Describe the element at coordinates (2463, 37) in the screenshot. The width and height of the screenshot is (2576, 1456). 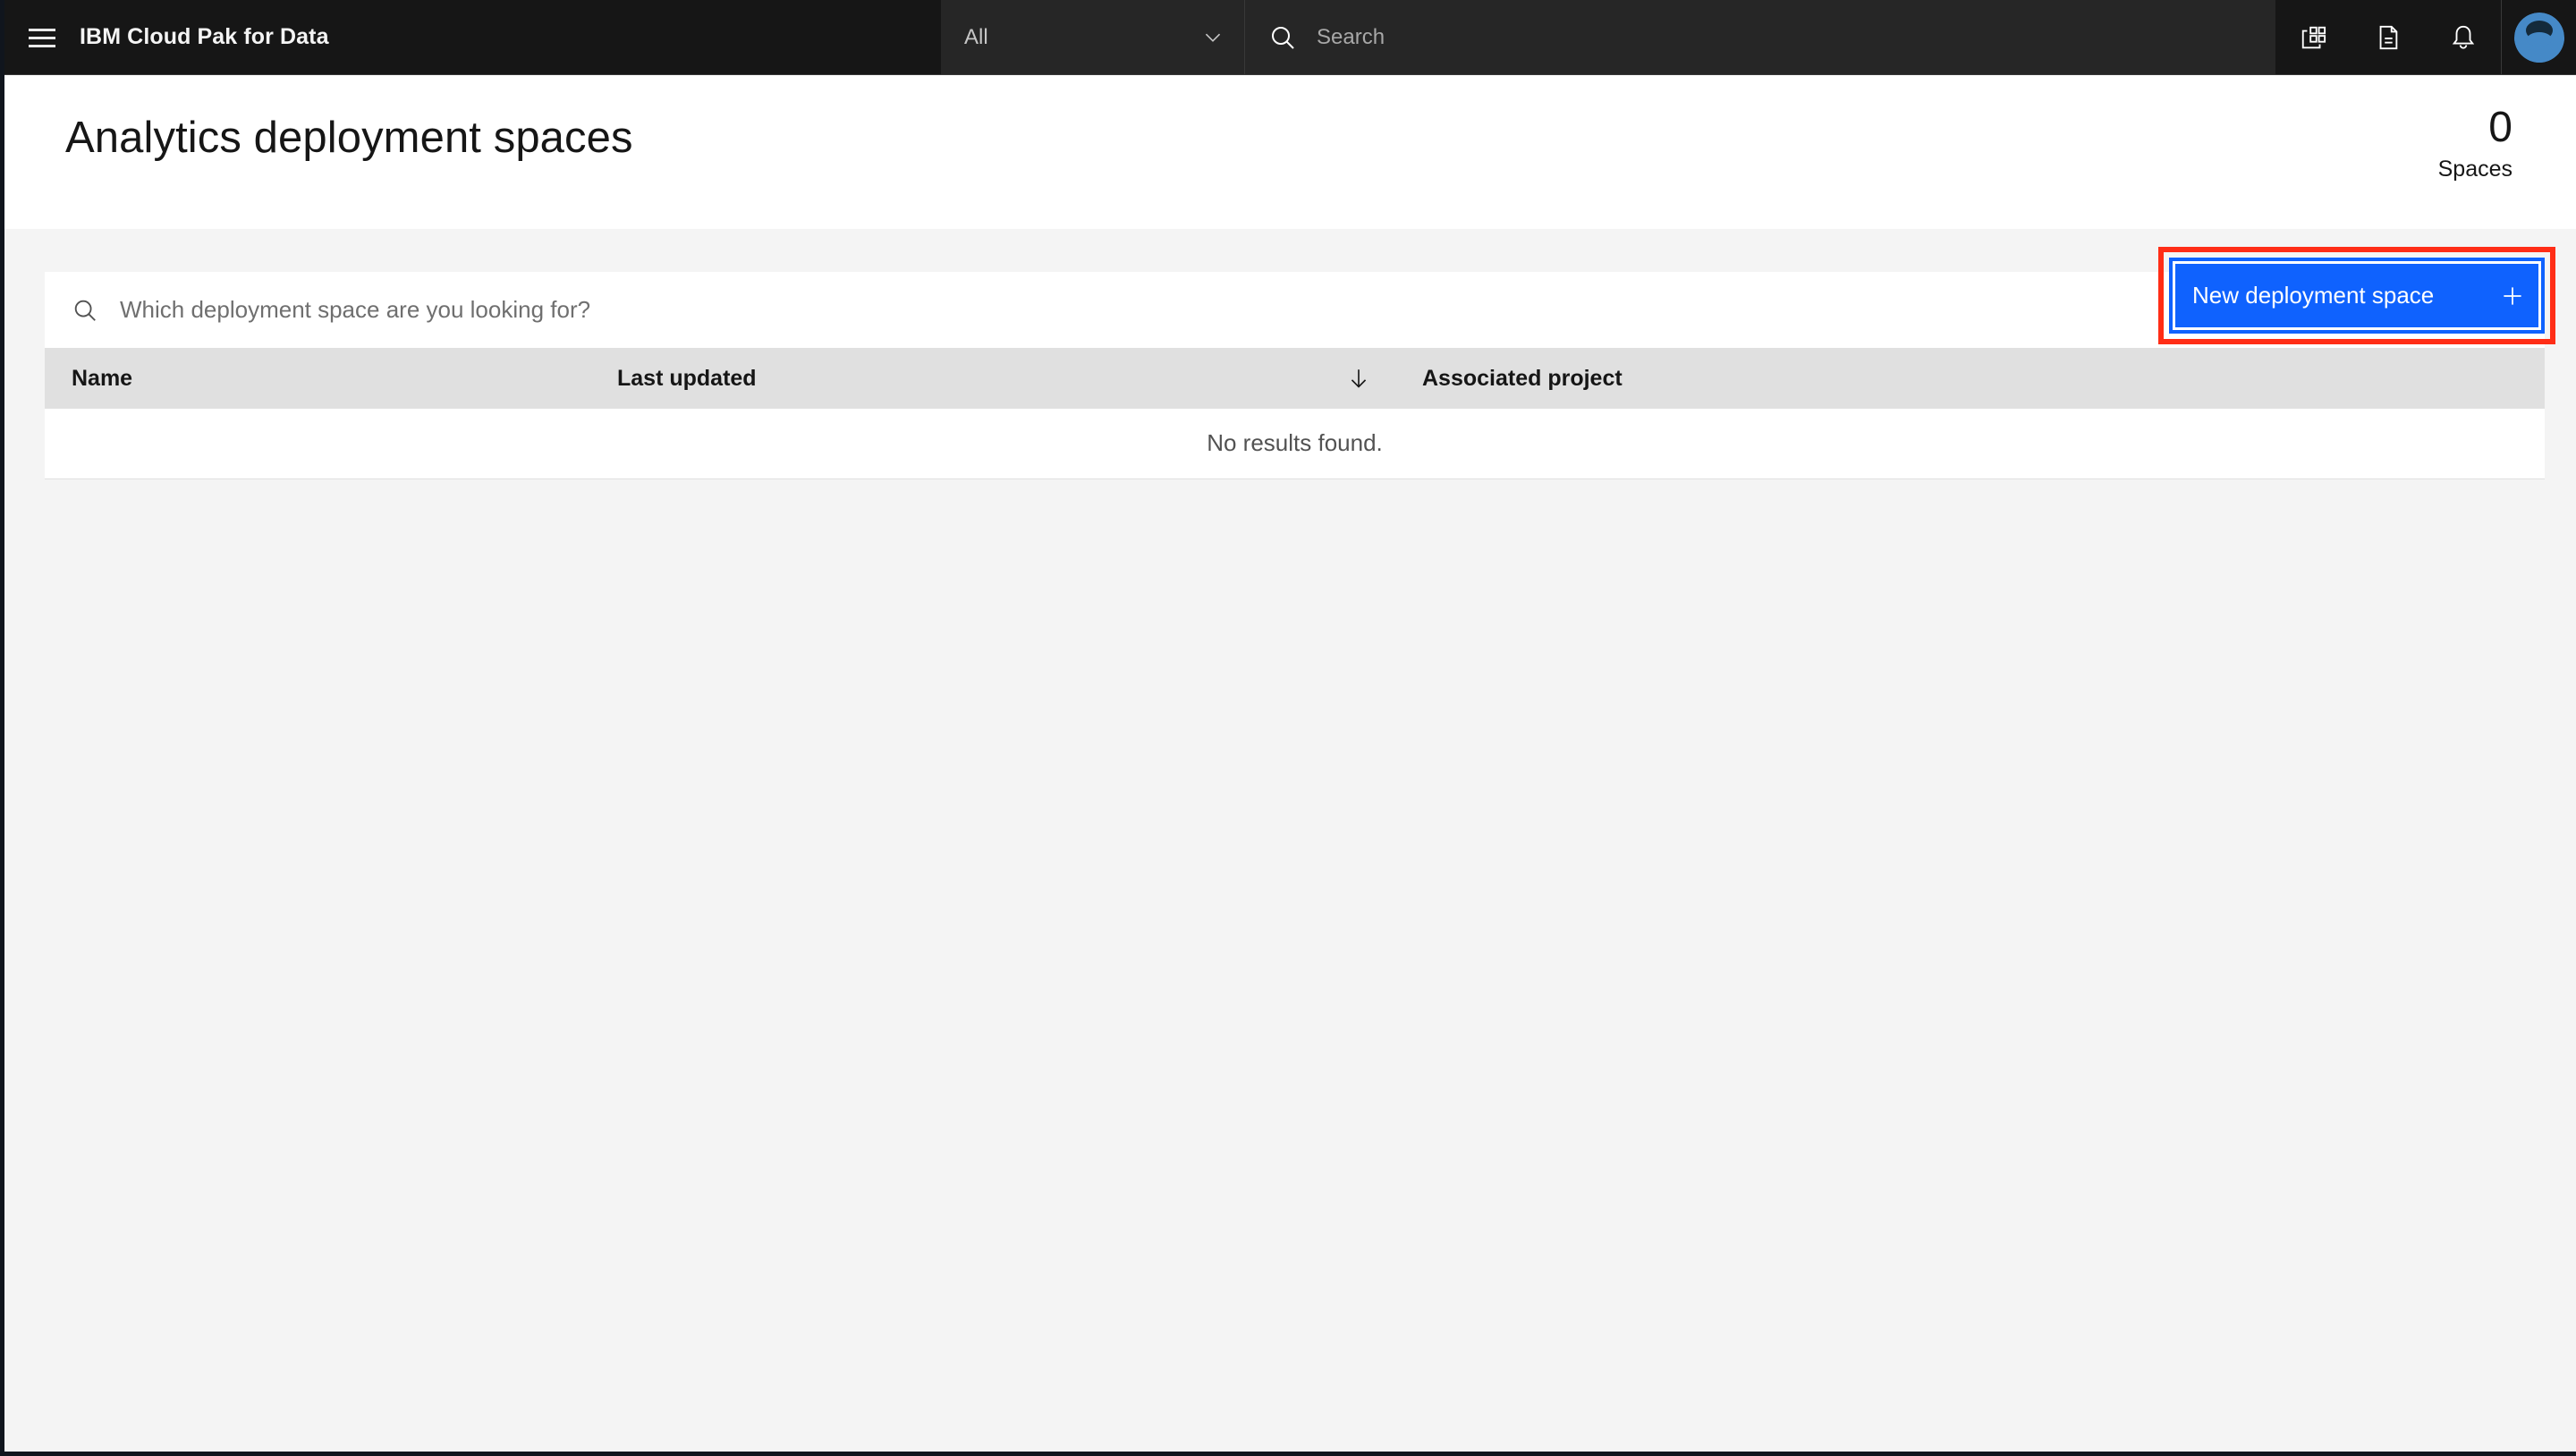
I see `notification-bell-icon` at that location.